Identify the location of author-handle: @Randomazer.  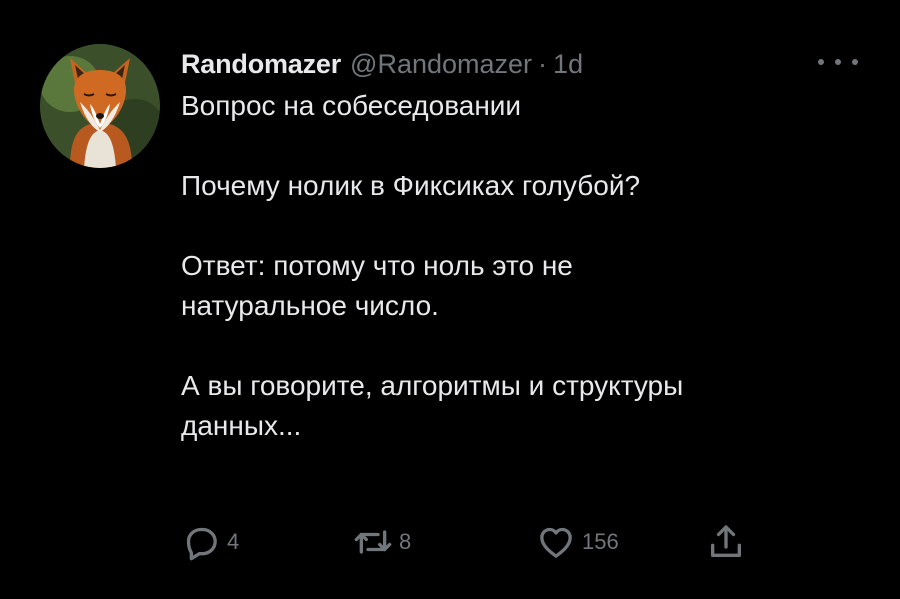
(441, 64).